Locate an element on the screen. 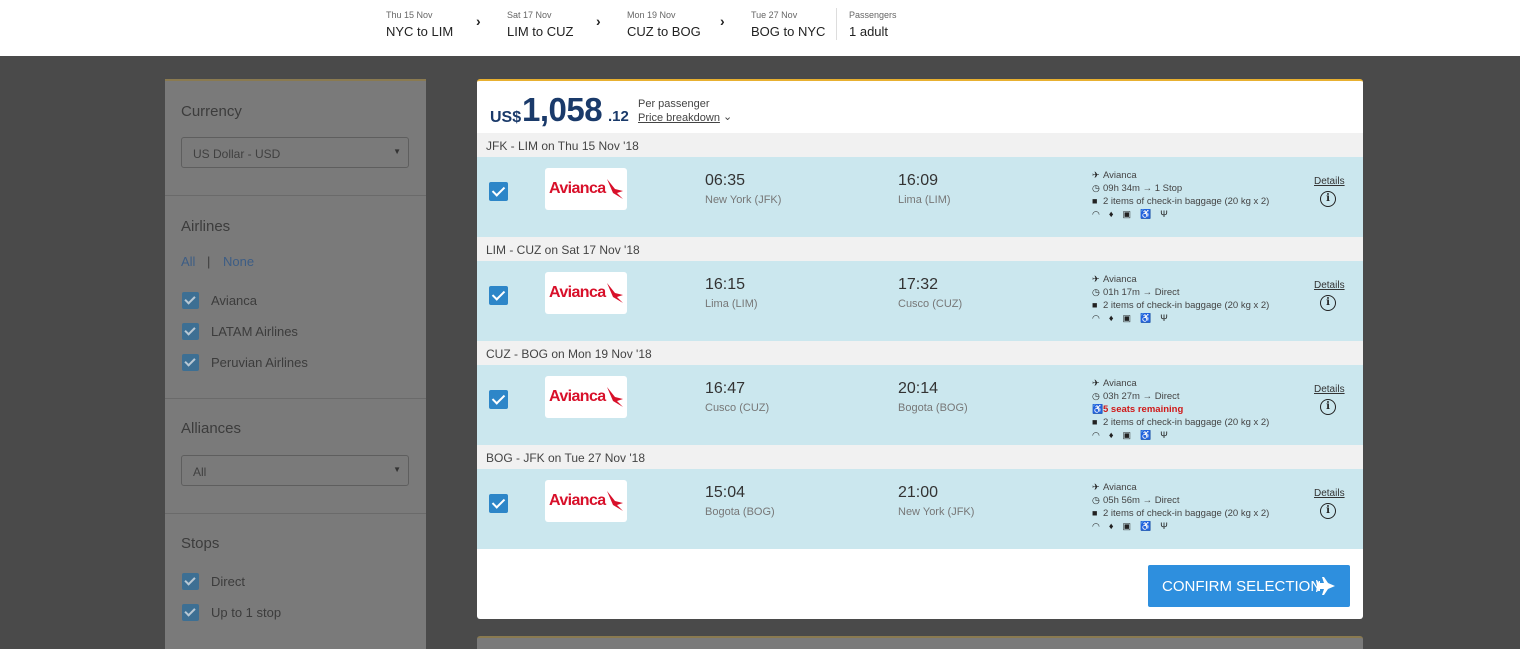  chevron-down-icon: ⌄ is located at coordinates (727, 116).